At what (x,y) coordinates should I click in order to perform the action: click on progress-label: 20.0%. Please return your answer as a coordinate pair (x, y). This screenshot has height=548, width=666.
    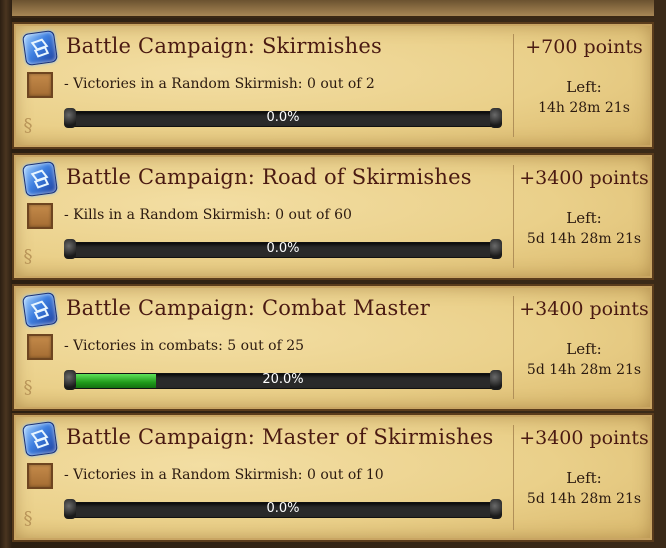
    Looking at the image, I should click on (283, 379).